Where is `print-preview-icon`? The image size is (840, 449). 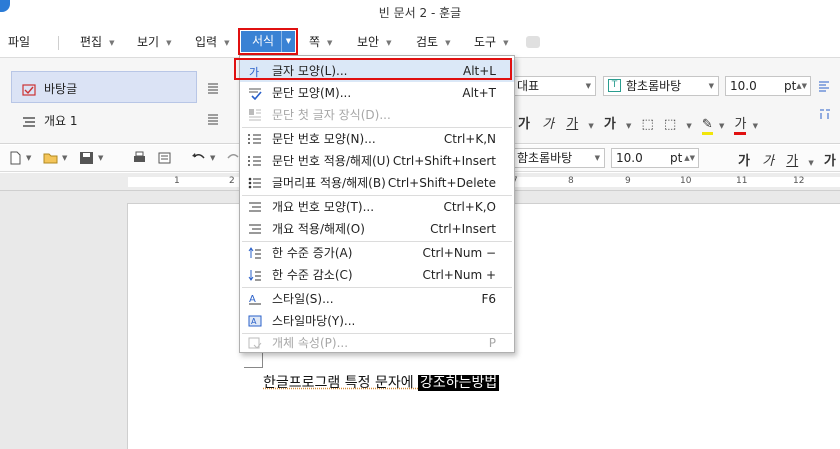 print-preview-icon is located at coordinates (164, 158).